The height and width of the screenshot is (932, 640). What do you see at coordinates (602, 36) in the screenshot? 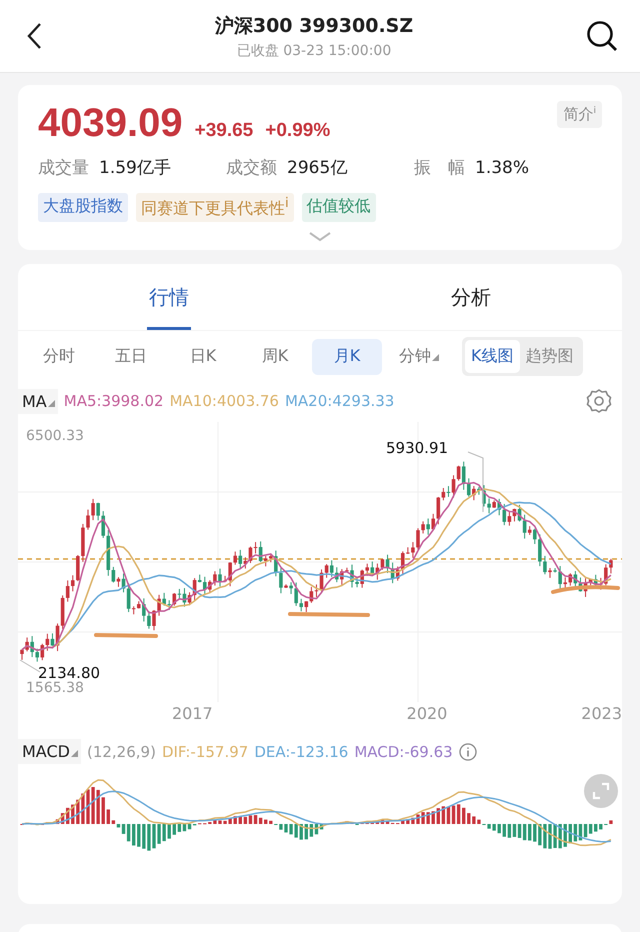
I see `search-icon` at bounding box center [602, 36].